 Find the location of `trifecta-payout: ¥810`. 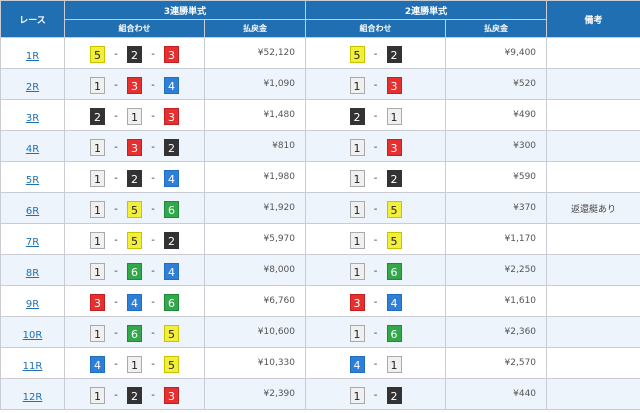

trifecta-payout: ¥810 is located at coordinates (255, 146).